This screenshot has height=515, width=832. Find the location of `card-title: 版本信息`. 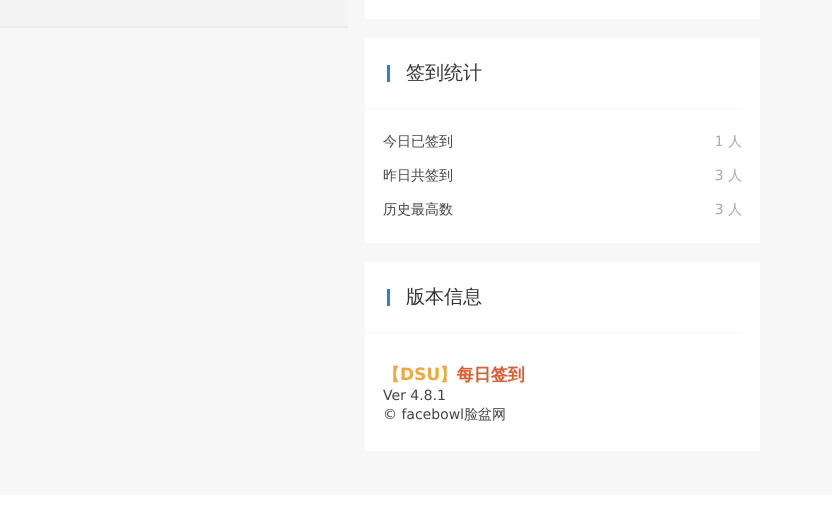

card-title: 版本信息 is located at coordinates (444, 297).